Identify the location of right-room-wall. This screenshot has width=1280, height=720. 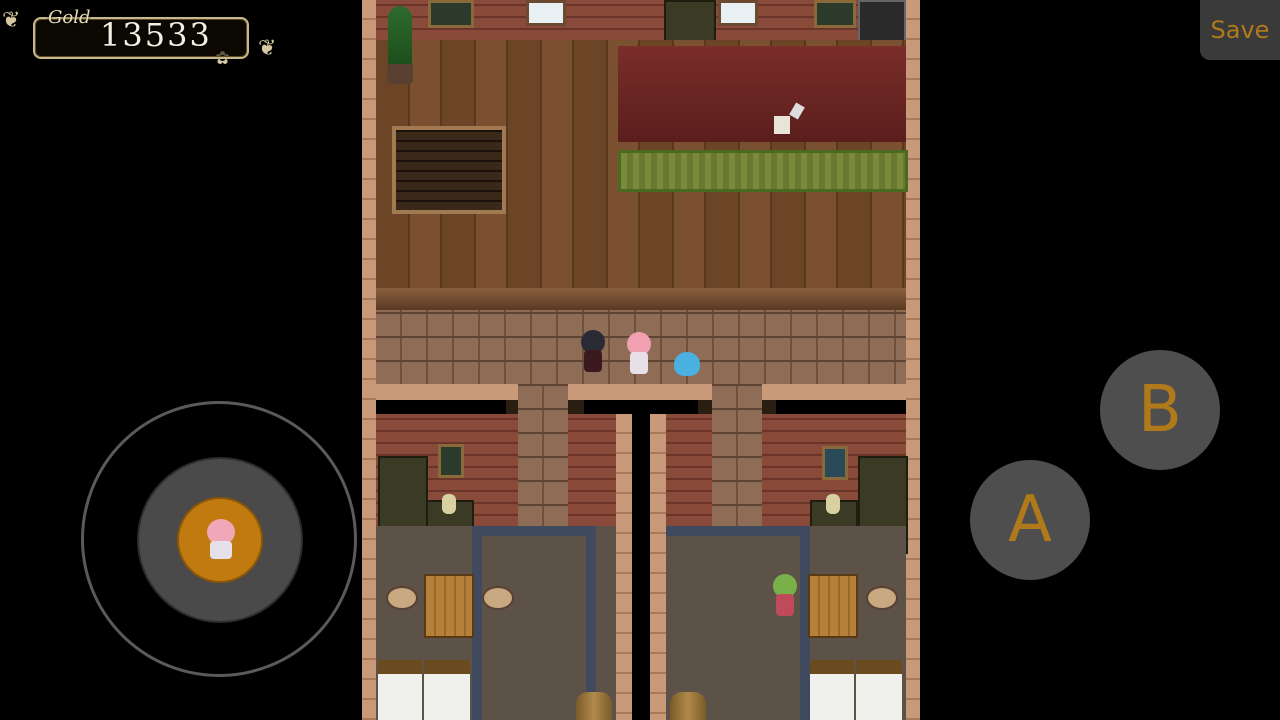
(689, 470).